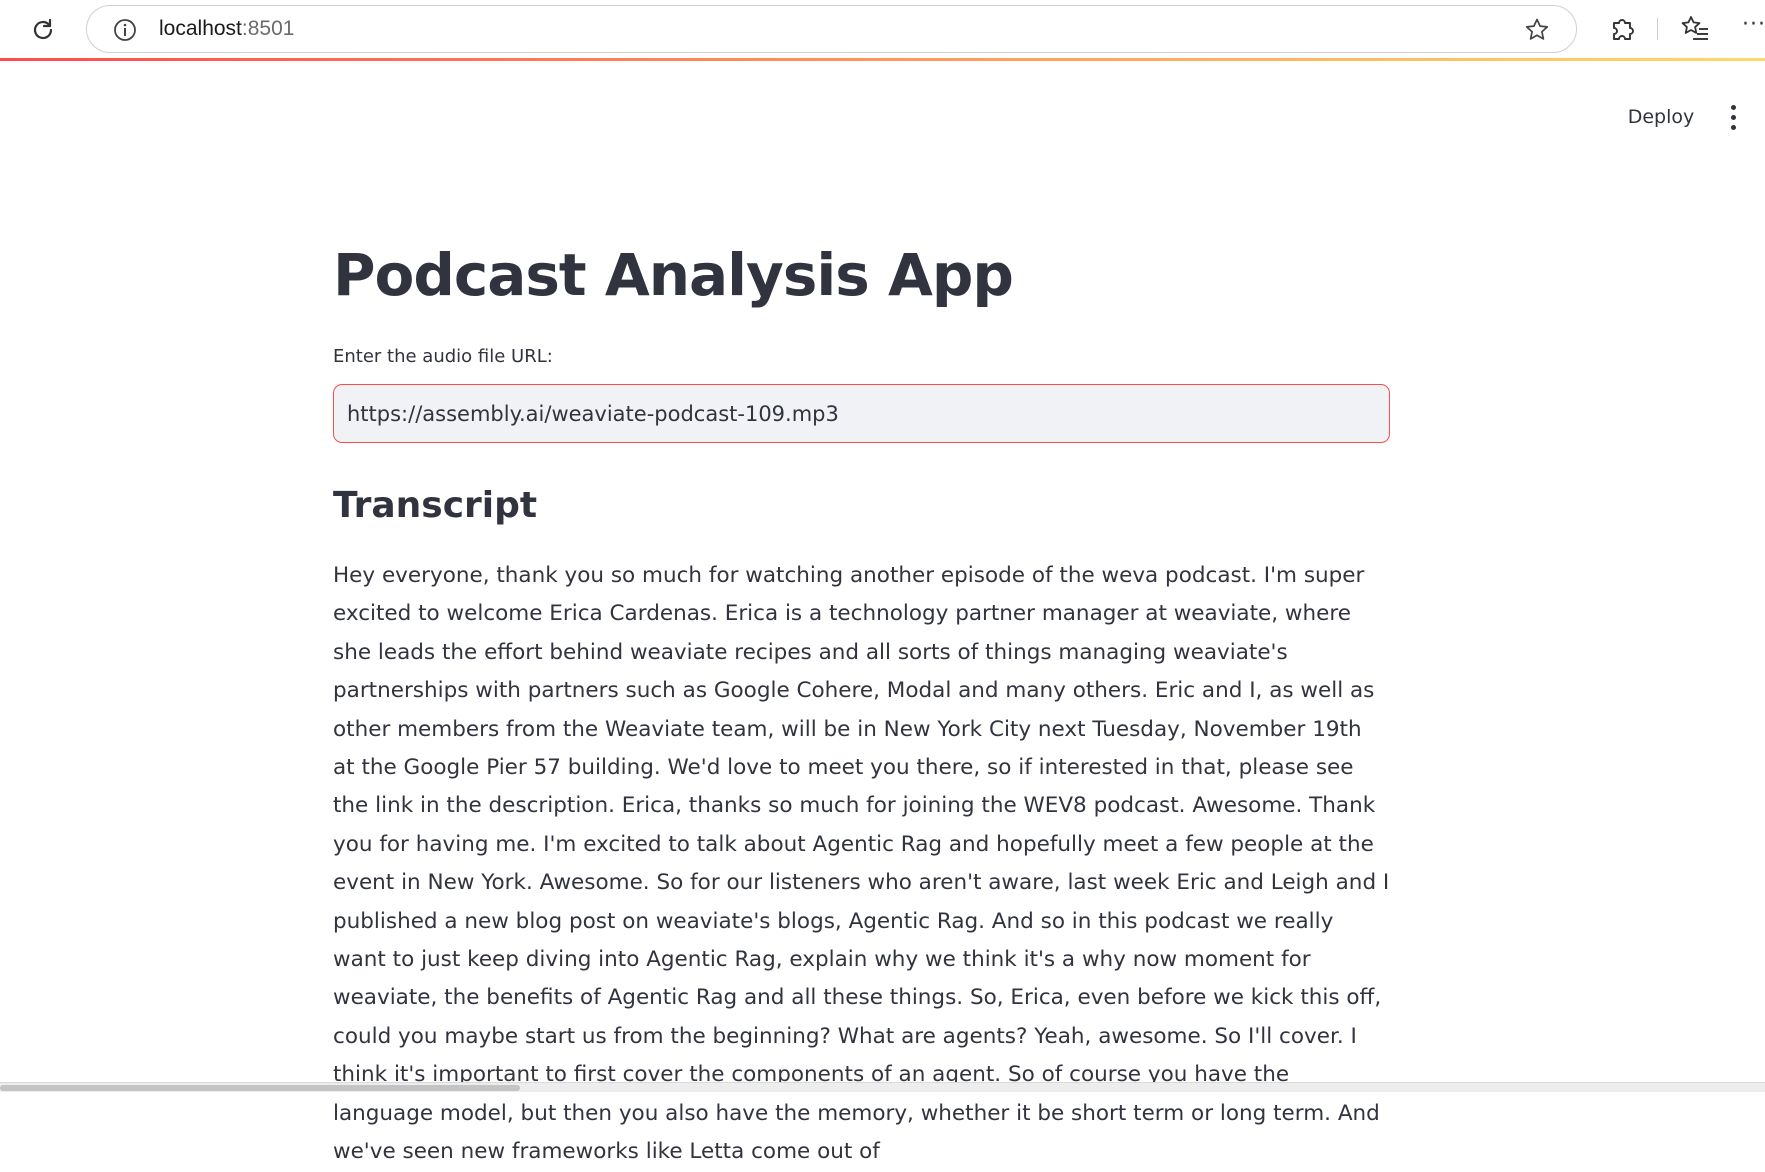 The width and height of the screenshot is (1765, 1172). I want to click on favorites-icon, so click(1695, 28).